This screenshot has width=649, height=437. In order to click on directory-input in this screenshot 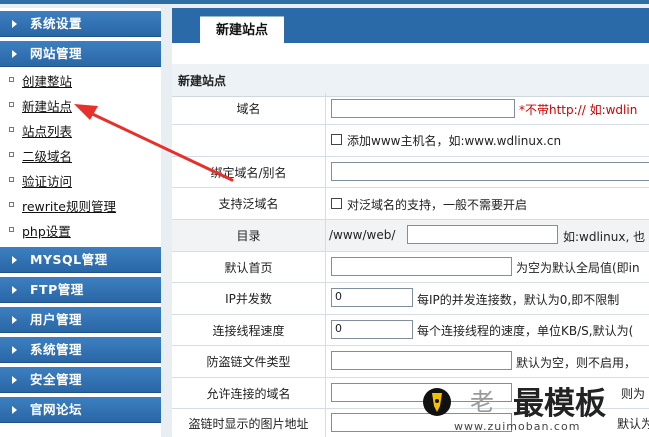, I will do `click(482, 234)`.